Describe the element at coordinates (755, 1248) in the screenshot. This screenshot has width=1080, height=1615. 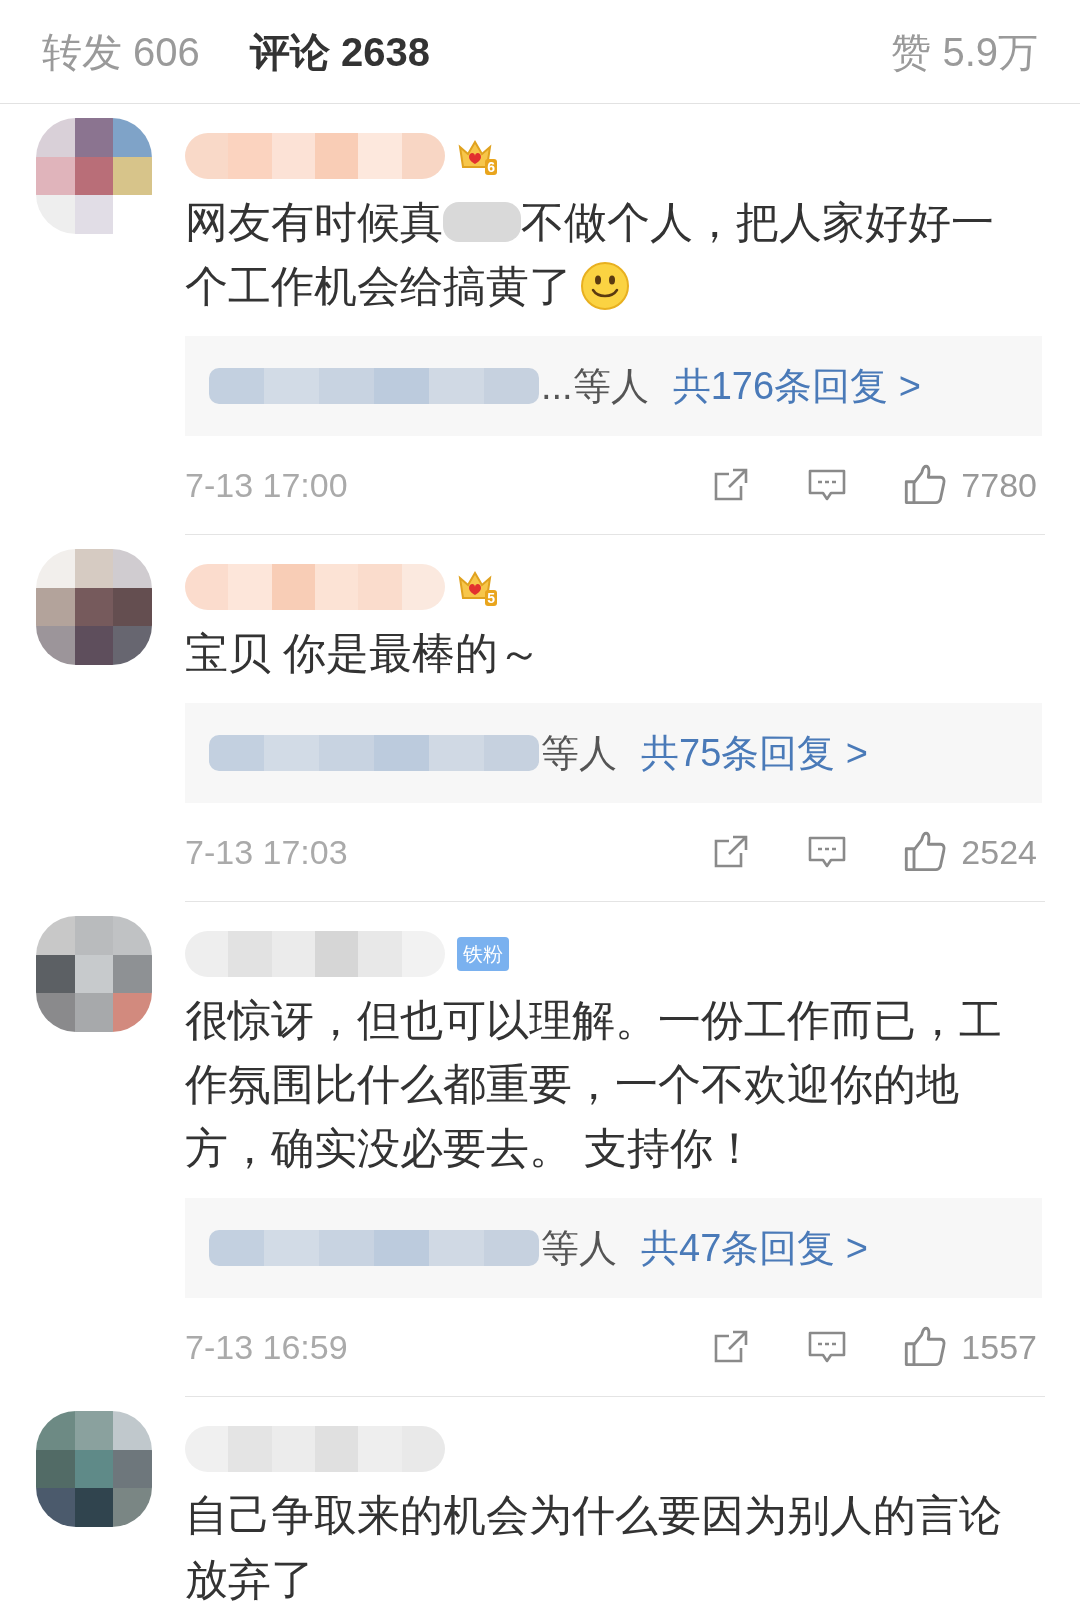
I see `replies-link: 共47条回复 >` at that location.